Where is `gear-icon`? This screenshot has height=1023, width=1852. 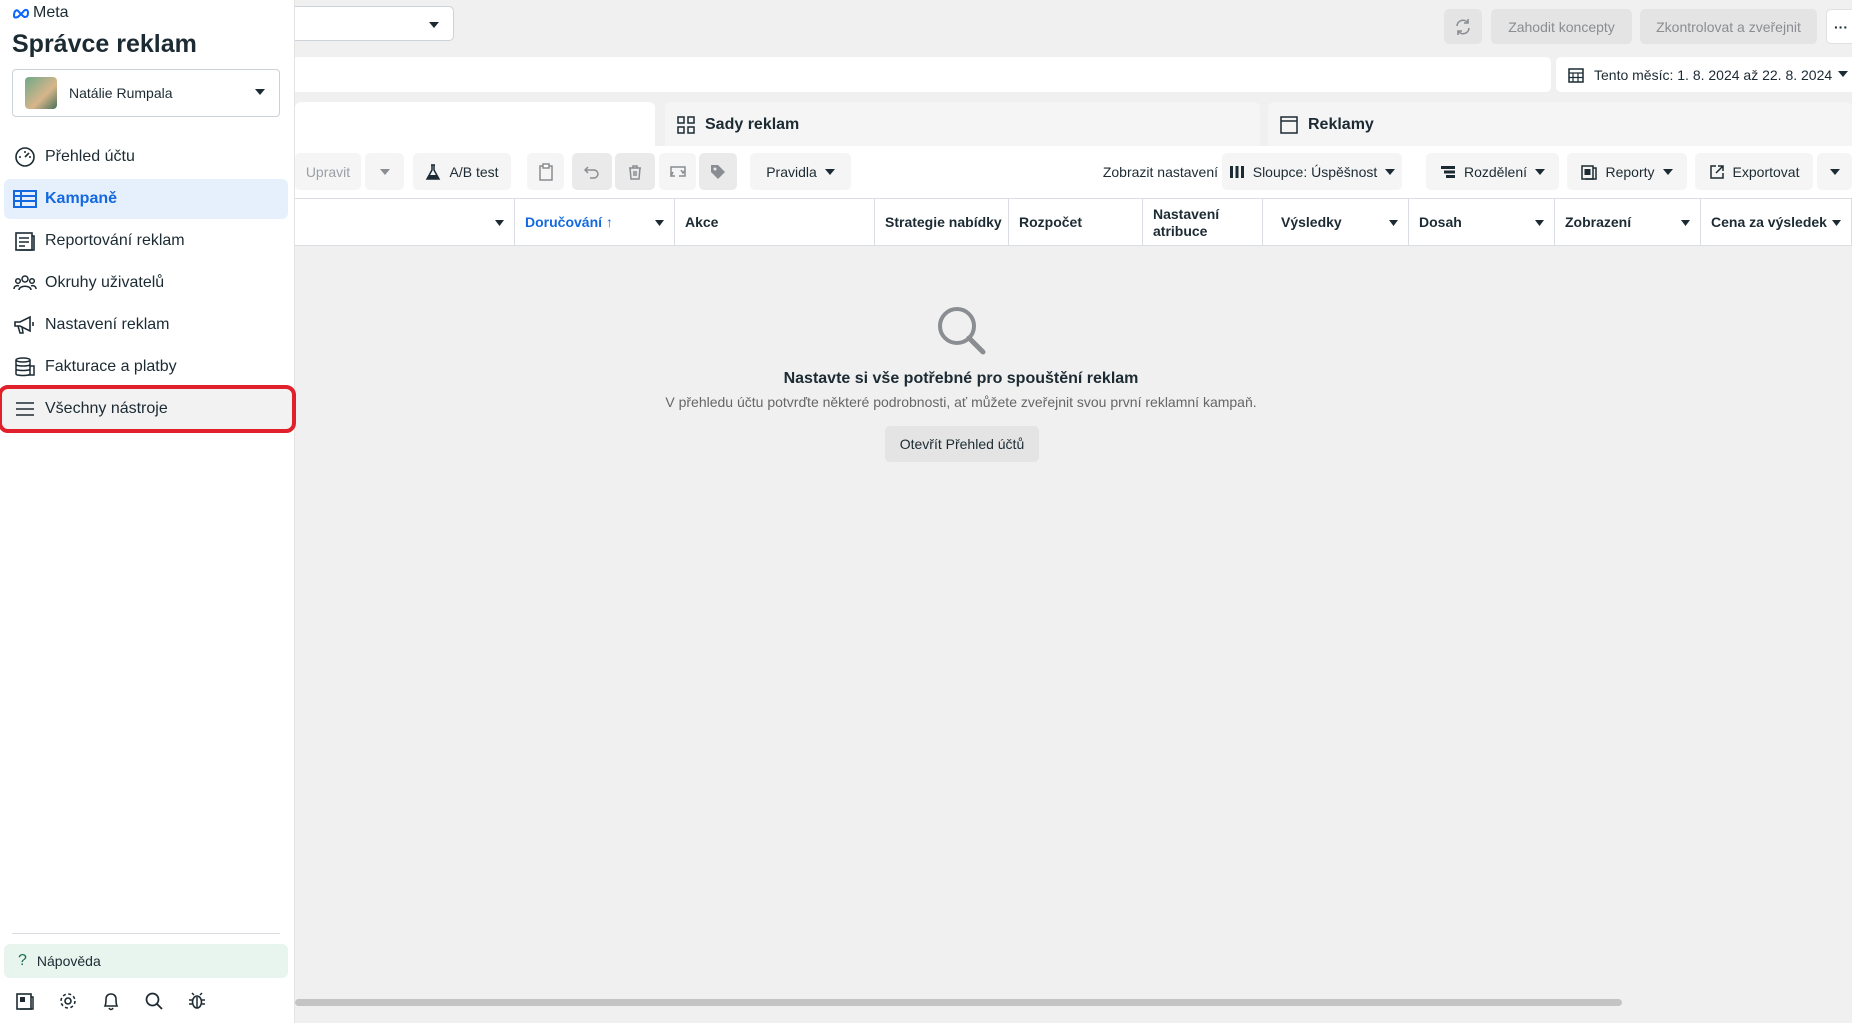 gear-icon is located at coordinates (68, 1001).